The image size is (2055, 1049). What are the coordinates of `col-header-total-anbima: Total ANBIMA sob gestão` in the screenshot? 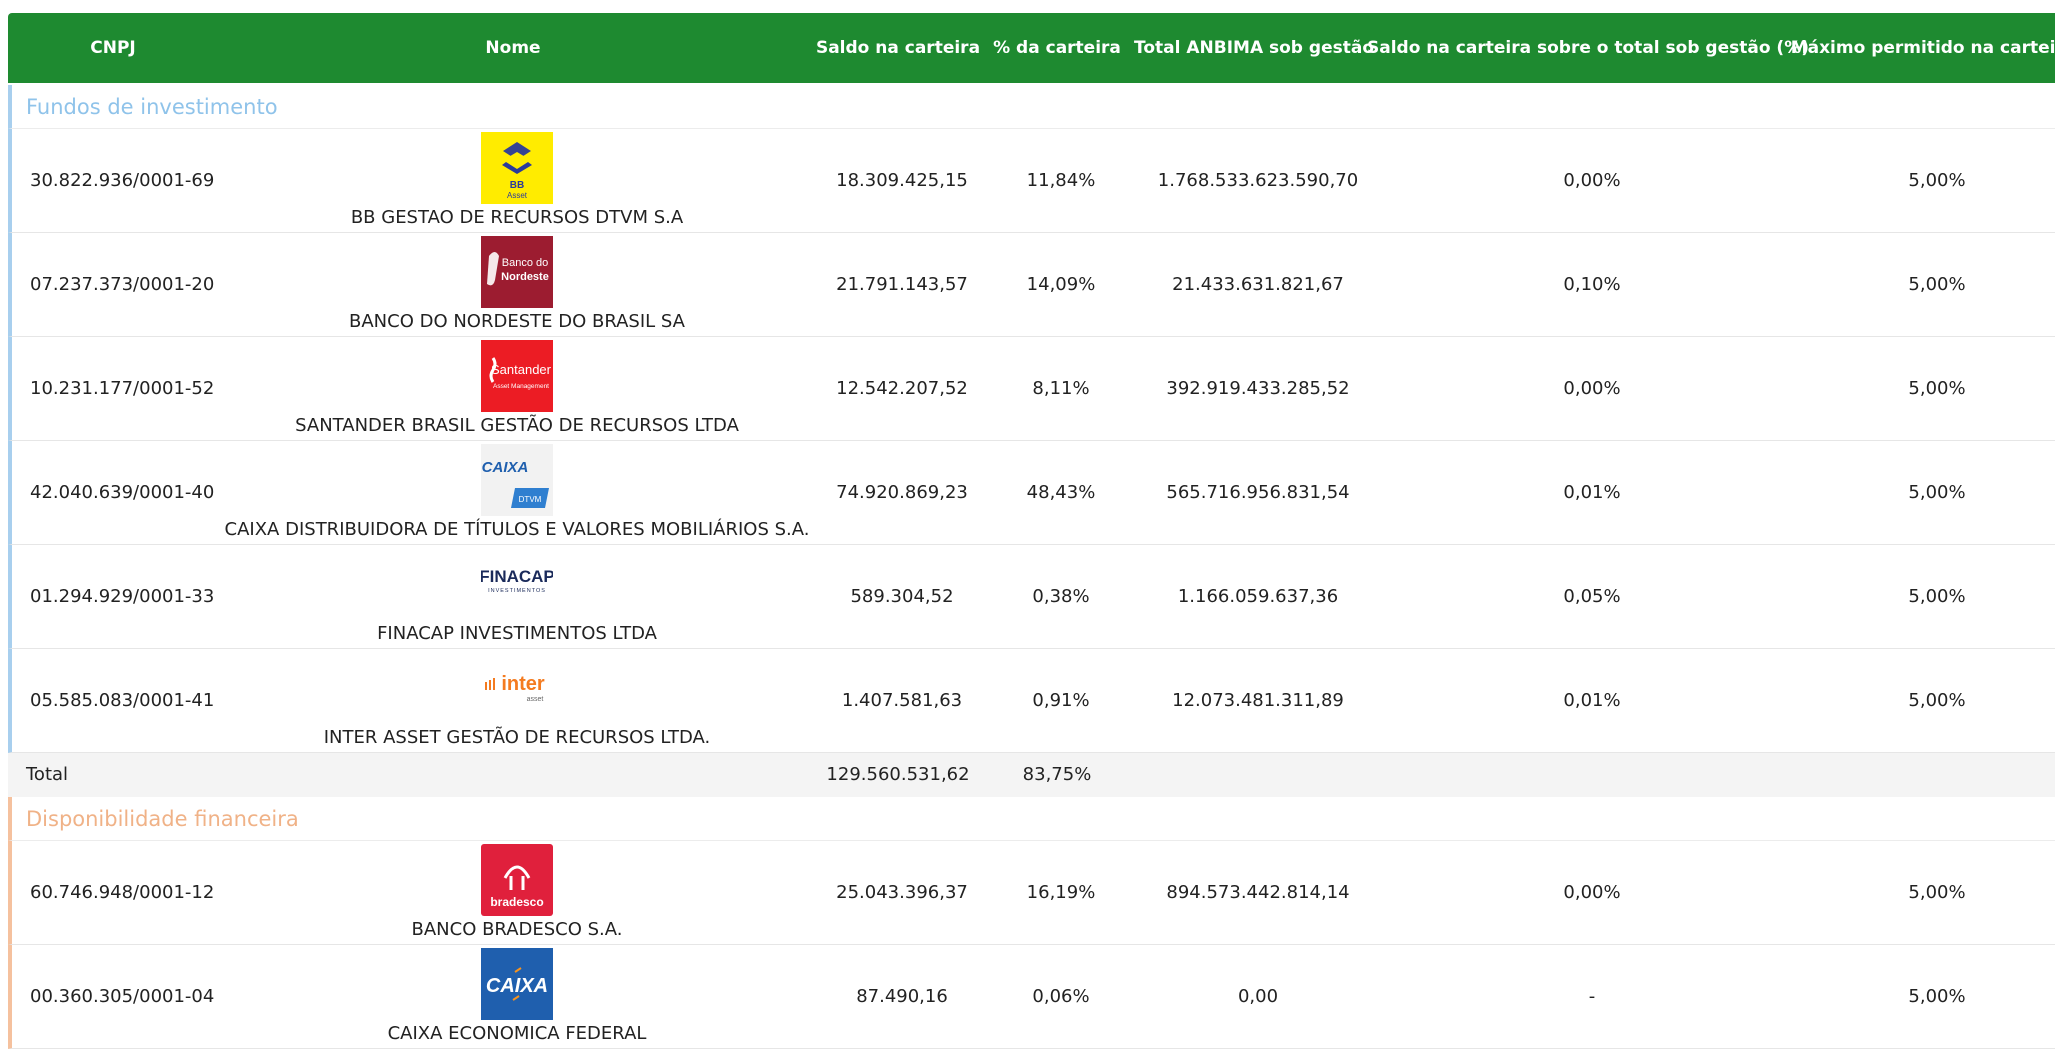 It's located at (1254, 48).